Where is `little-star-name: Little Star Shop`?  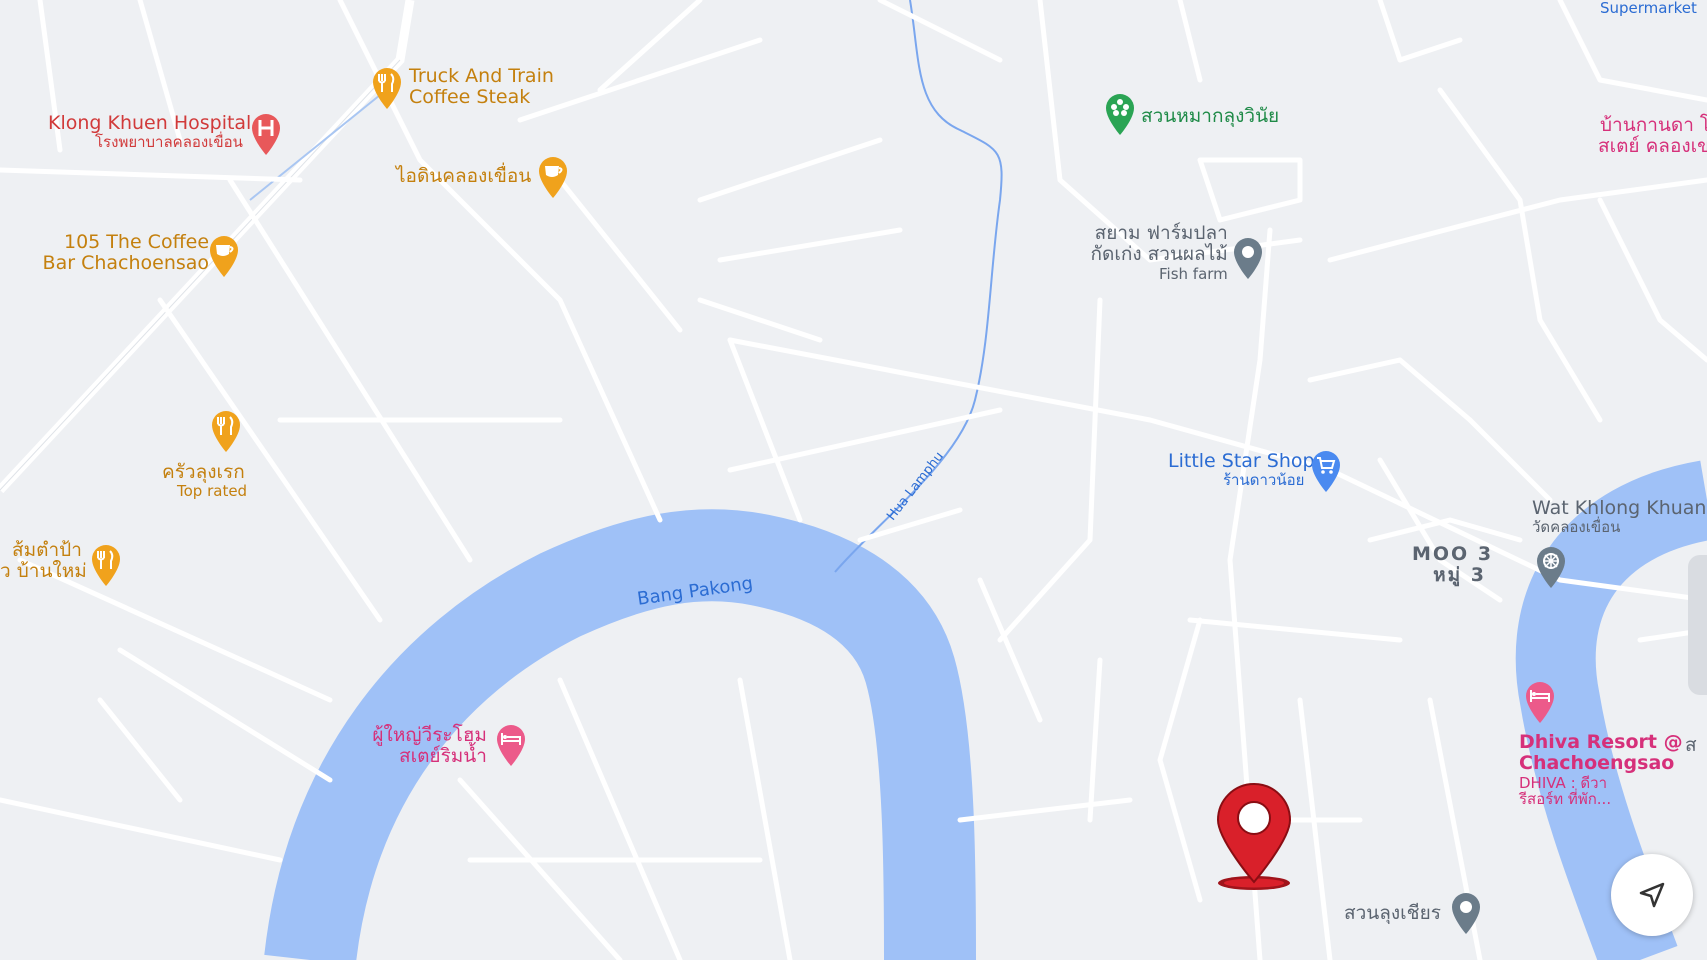 little-star-name: Little Star Shop is located at coordinates (1241, 461).